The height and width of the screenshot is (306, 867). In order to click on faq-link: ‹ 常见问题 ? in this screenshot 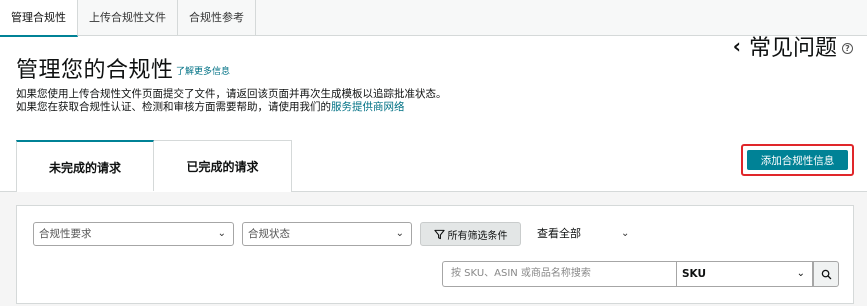, I will do `click(793, 46)`.